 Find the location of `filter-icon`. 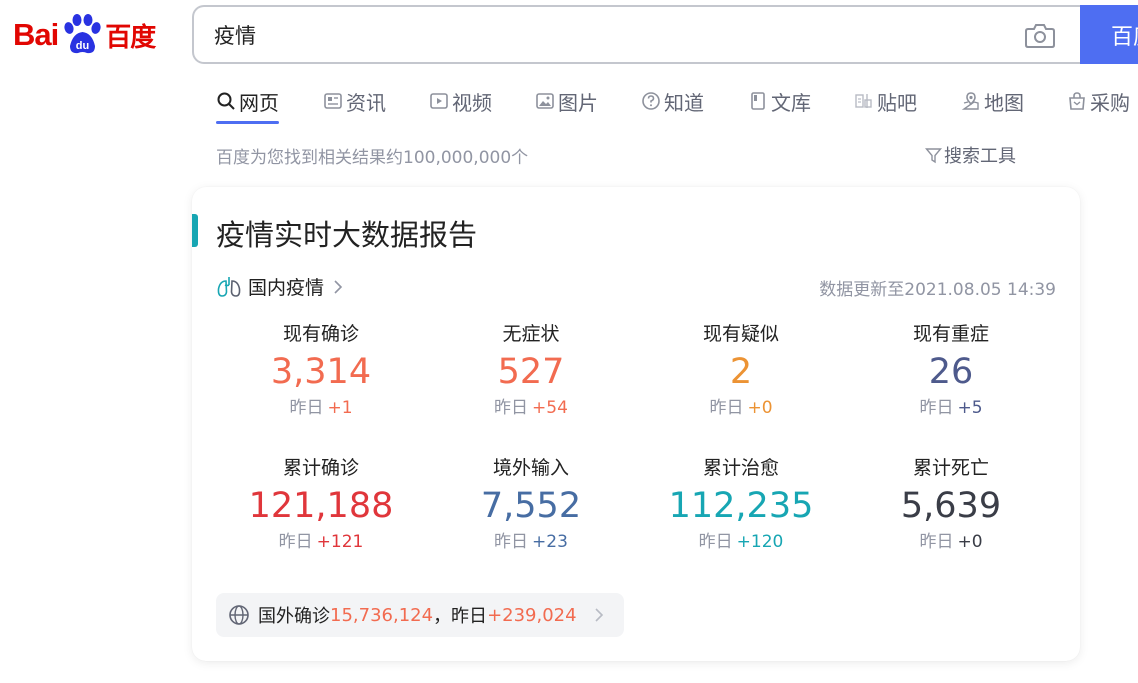

filter-icon is located at coordinates (933, 155).